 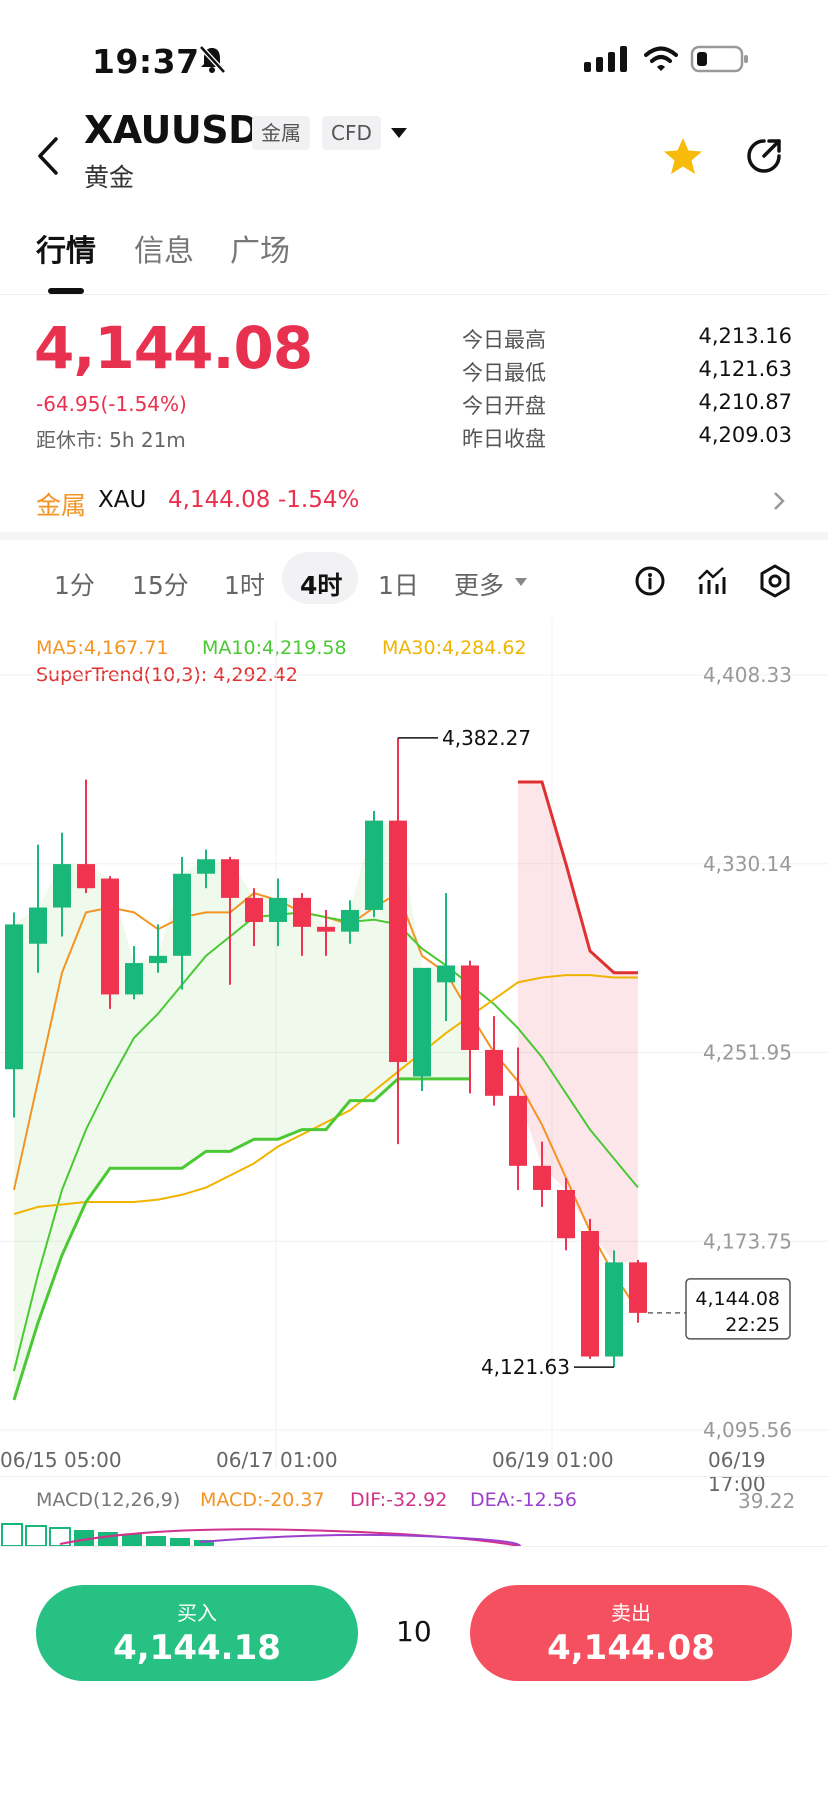 What do you see at coordinates (747, 1430) in the screenshot?
I see `y-axis-label: 4,095.56` at bounding box center [747, 1430].